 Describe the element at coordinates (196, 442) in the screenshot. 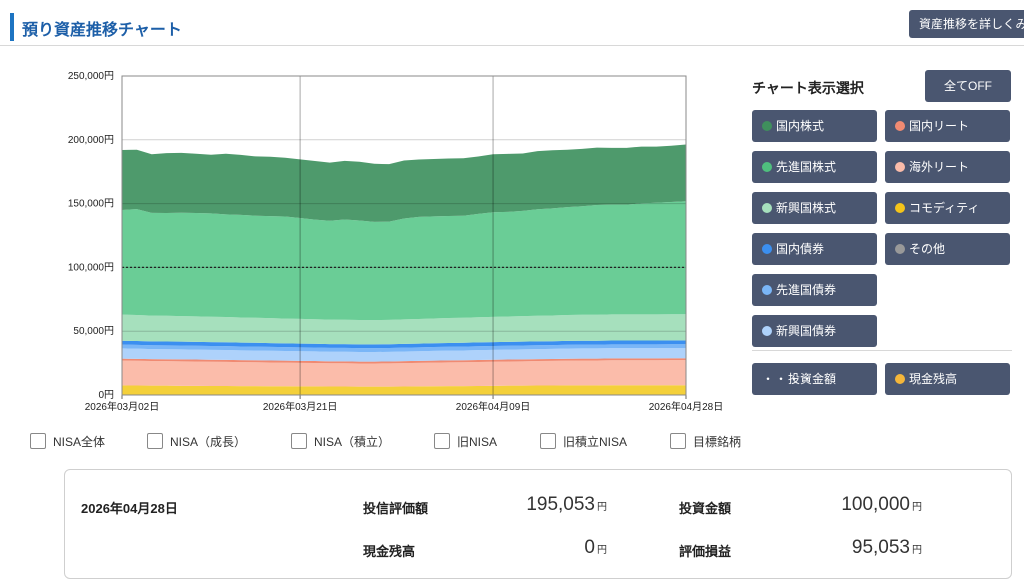

I see `checkbox-nisa-growth: NISA（成長）` at that location.